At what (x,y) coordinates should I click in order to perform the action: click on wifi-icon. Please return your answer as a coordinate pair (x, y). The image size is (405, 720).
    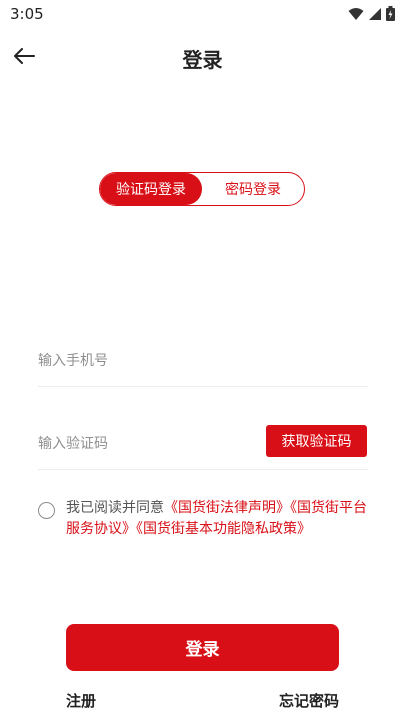
    Looking at the image, I should click on (356, 15).